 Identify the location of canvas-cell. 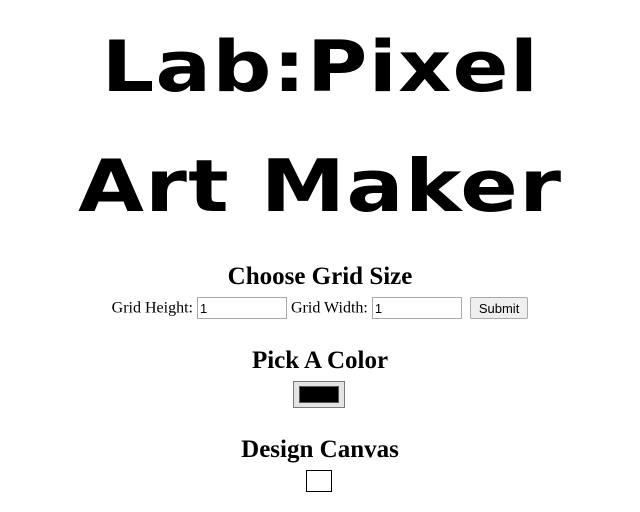
(319, 481).